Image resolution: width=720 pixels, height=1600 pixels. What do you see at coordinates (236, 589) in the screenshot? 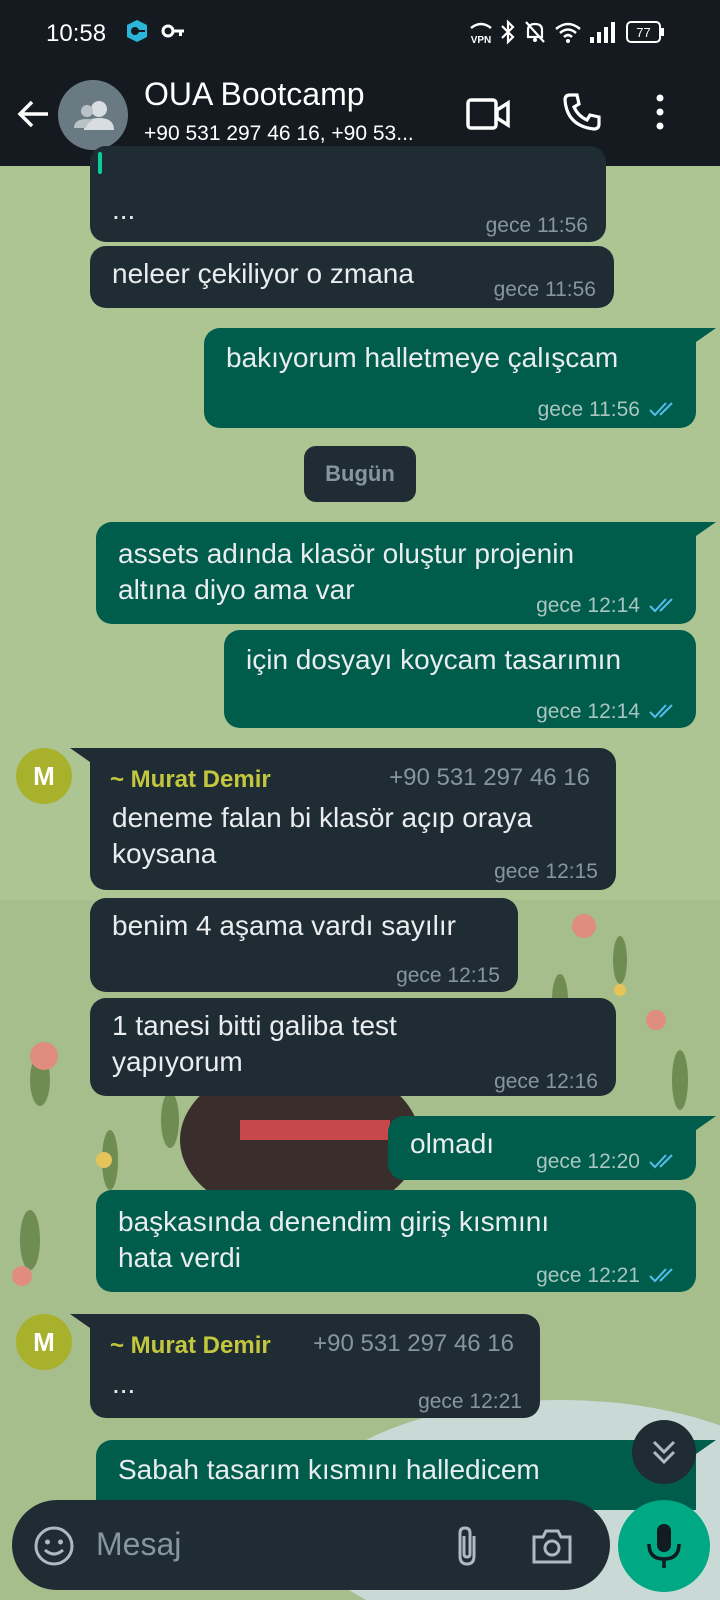
I see `message-text: altına diyo ama var` at bounding box center [236, 589].